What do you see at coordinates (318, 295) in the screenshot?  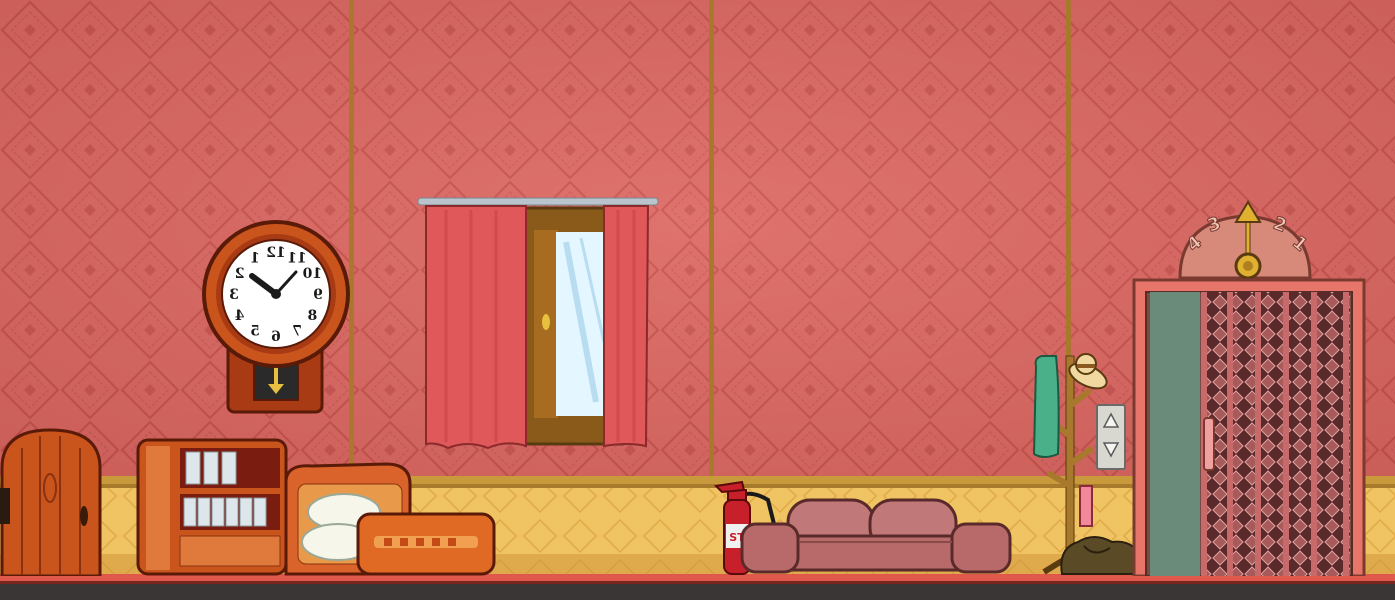 I see `clock-numeral: 9` at bounding box center [318, 295].